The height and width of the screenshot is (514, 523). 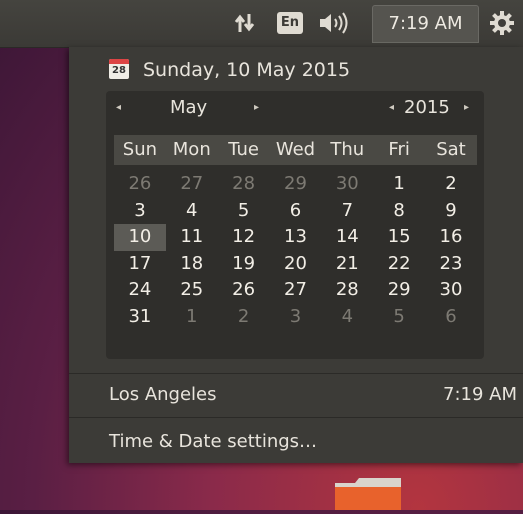 I want to click on folder-icon, so click(x=368, y=492).